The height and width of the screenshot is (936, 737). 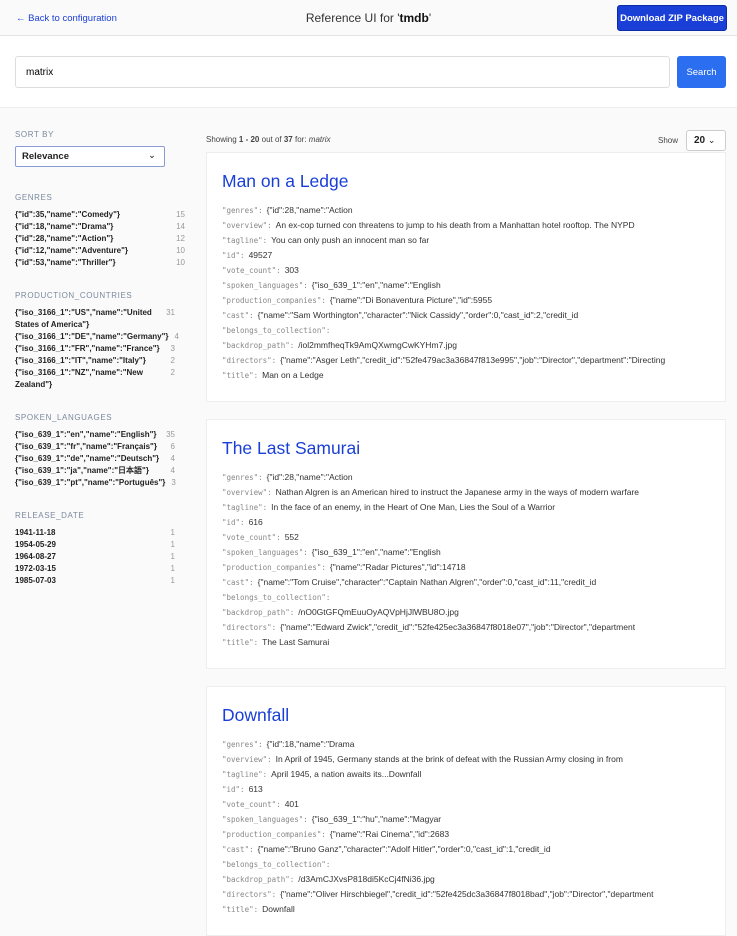 What do you see at coordinates (672, 18) in the screenshot?
I see `download-zip-button: Download ZIP Package` at bounding box center [672, 18].